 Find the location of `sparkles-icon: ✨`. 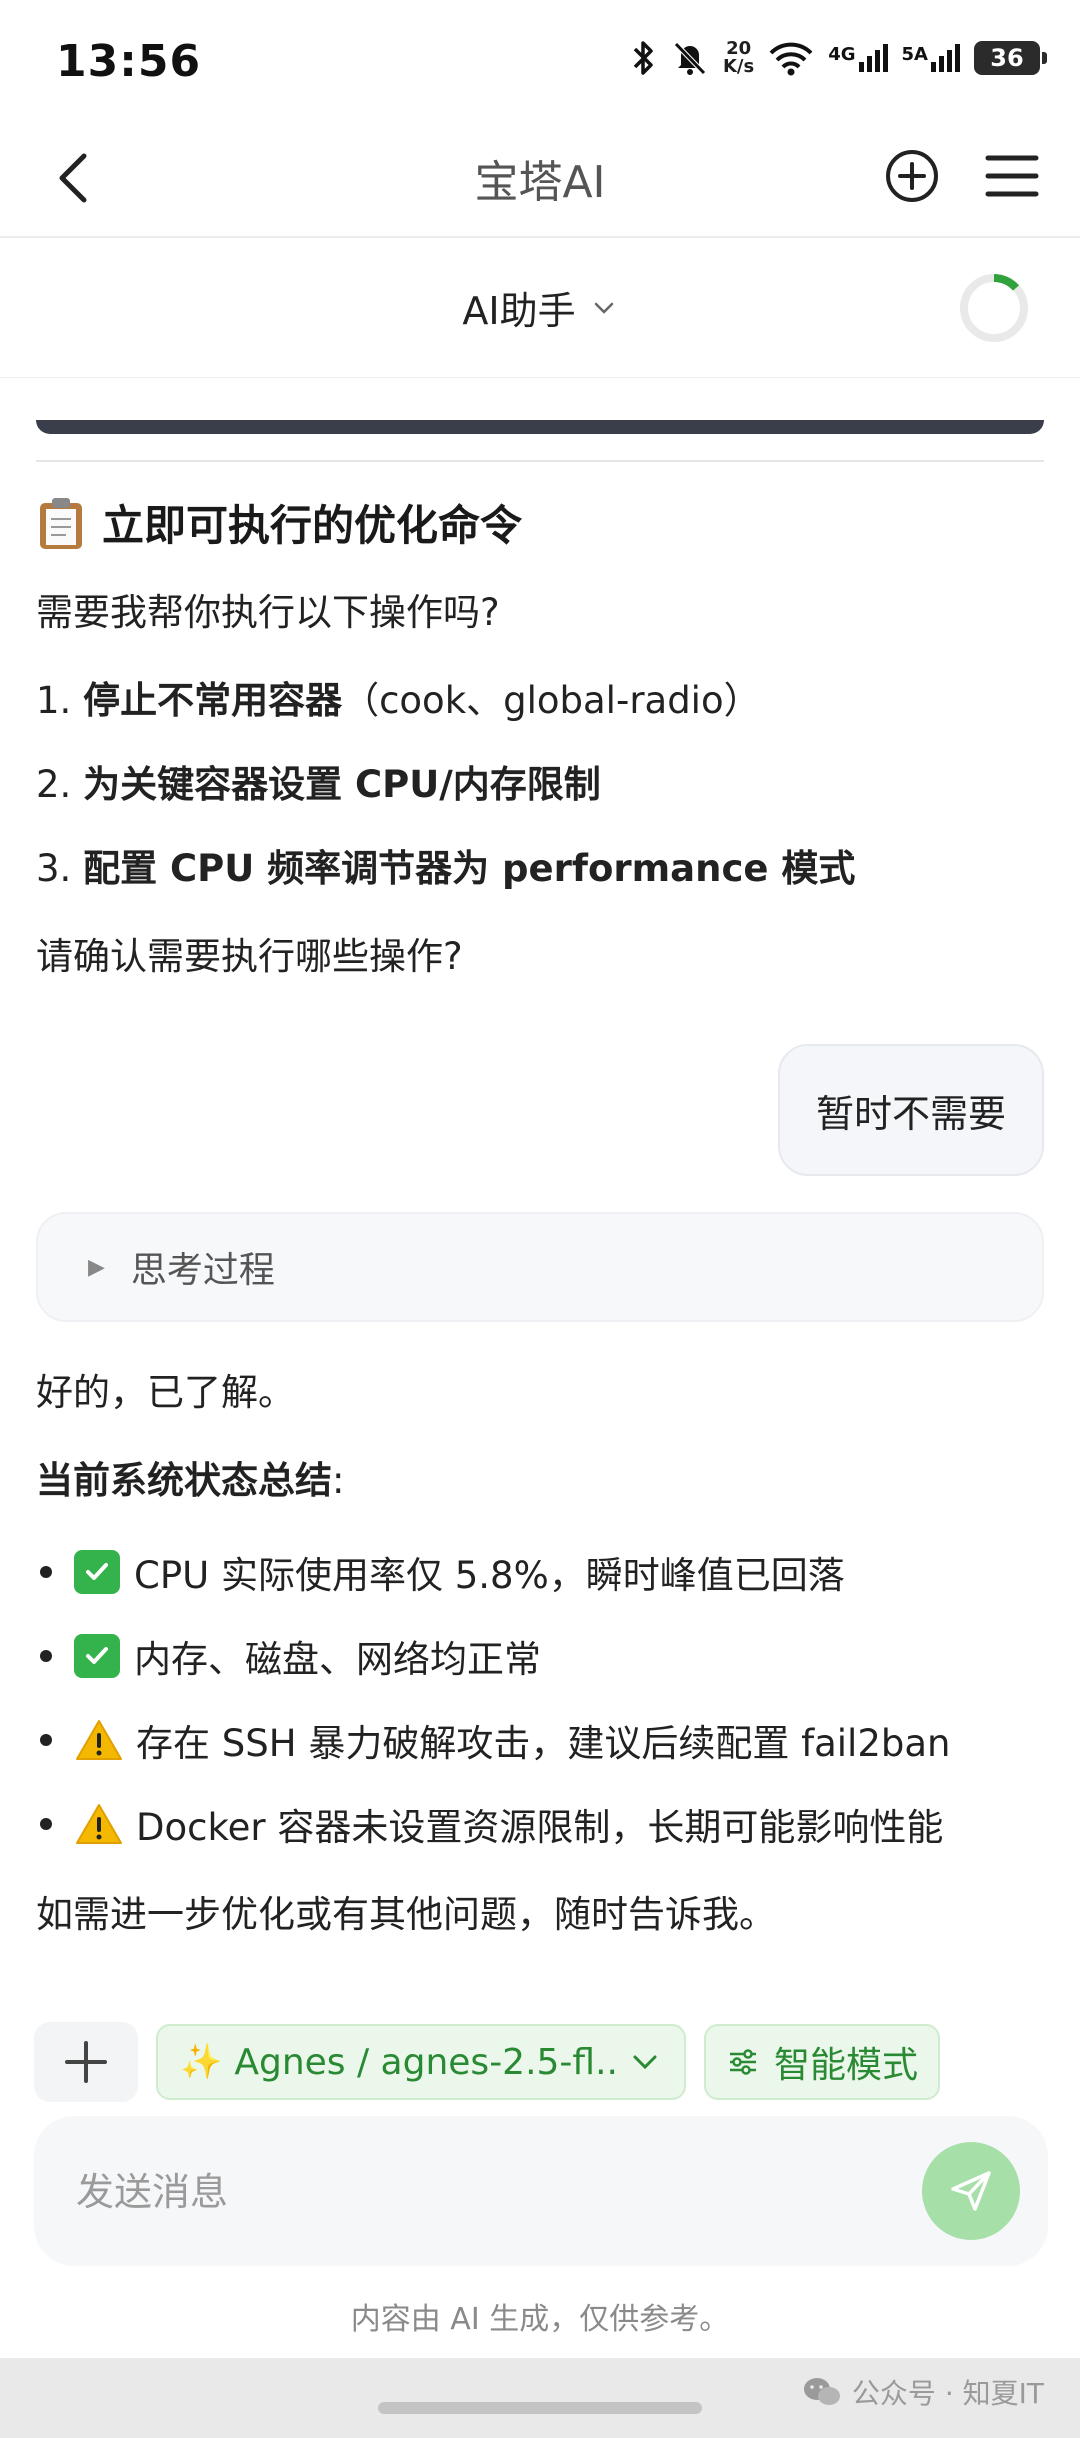

sparkles-icon: ✨ is located at coordinates (201, 2062).